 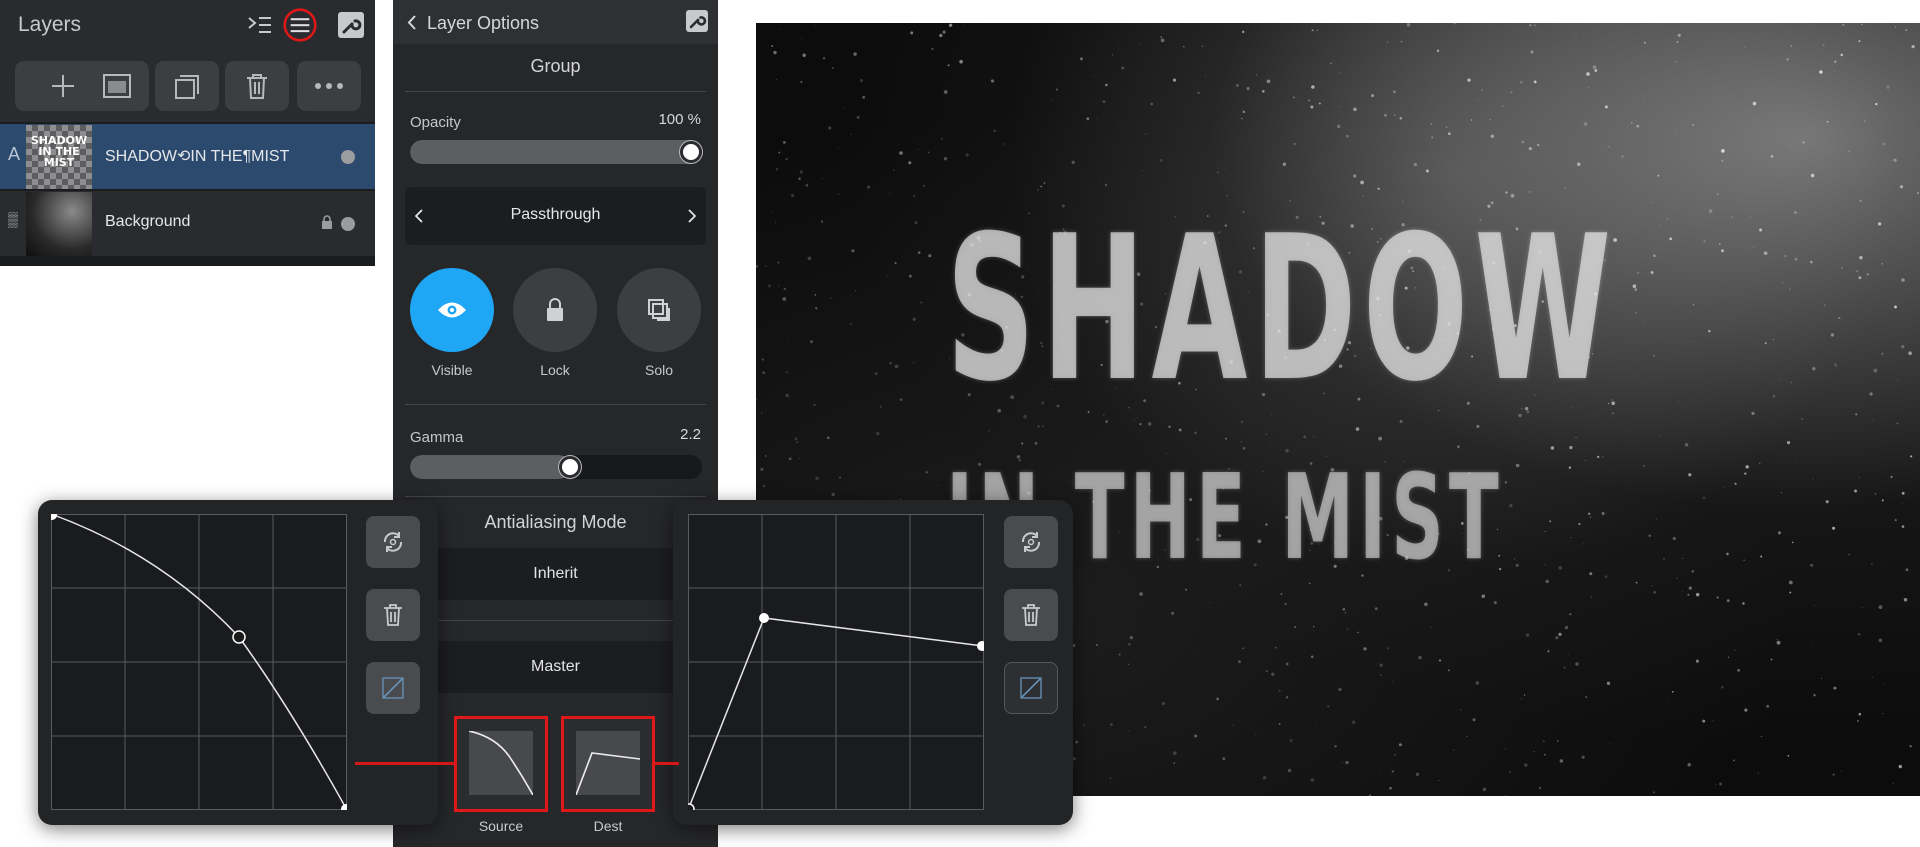 I want to click on source-curve-graph, so click(x=199, y=662).